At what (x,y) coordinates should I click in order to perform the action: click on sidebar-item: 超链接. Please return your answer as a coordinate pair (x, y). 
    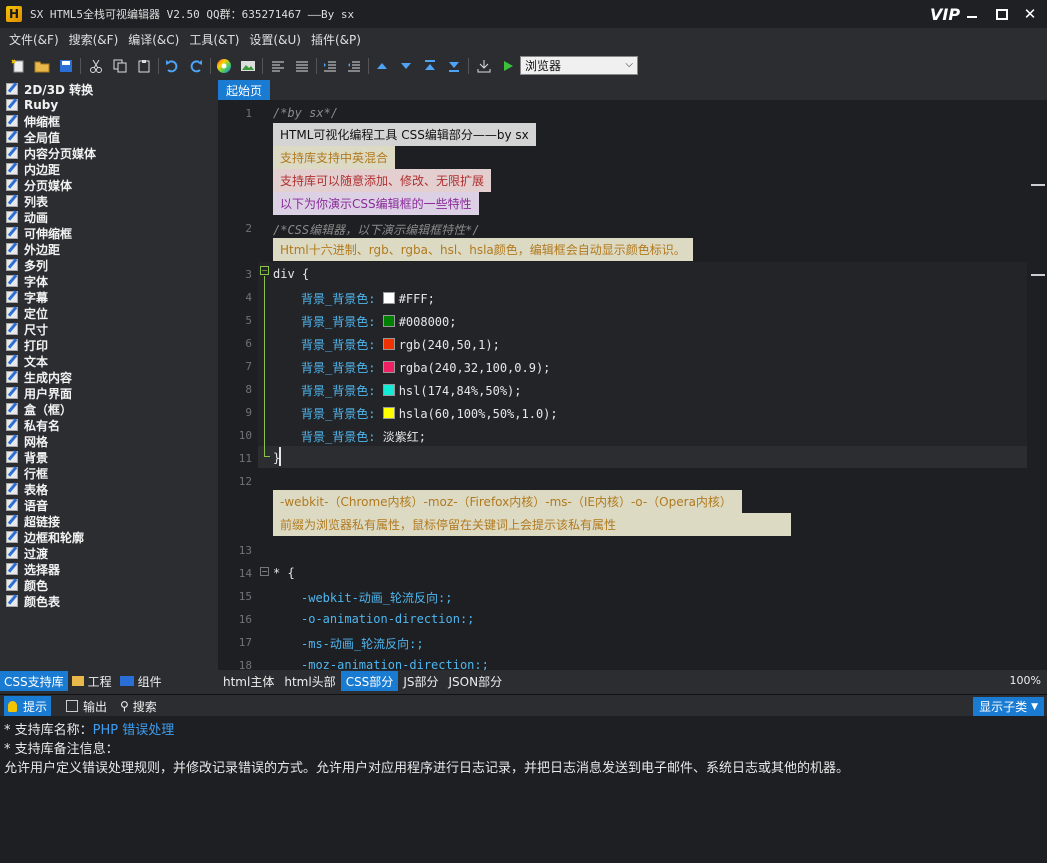
    Looking at the image, I should click on (33, 521).